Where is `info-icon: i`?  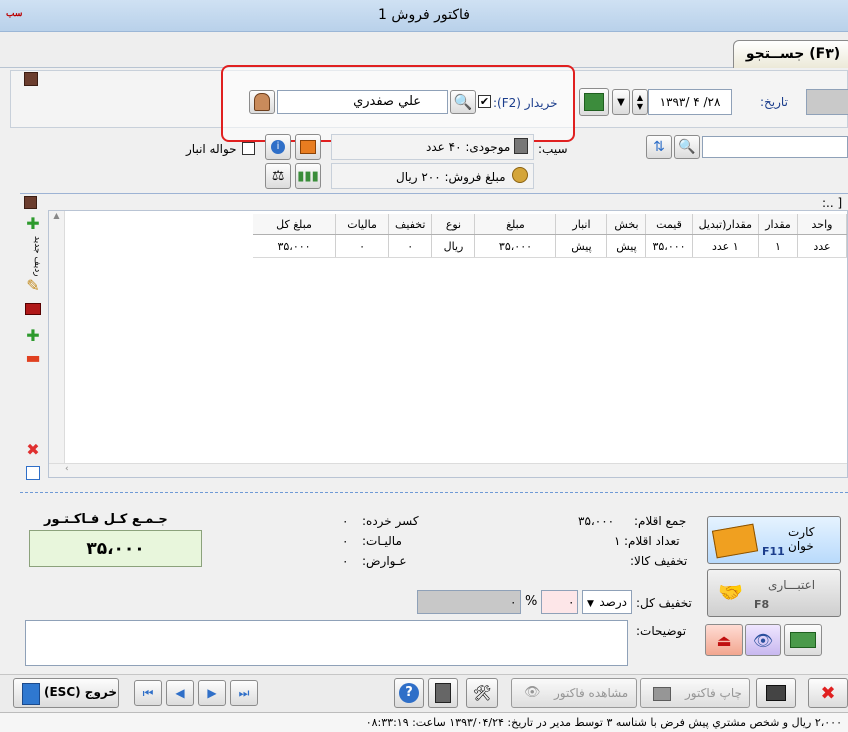 info-icon: i is located at coordinates (278, 147).